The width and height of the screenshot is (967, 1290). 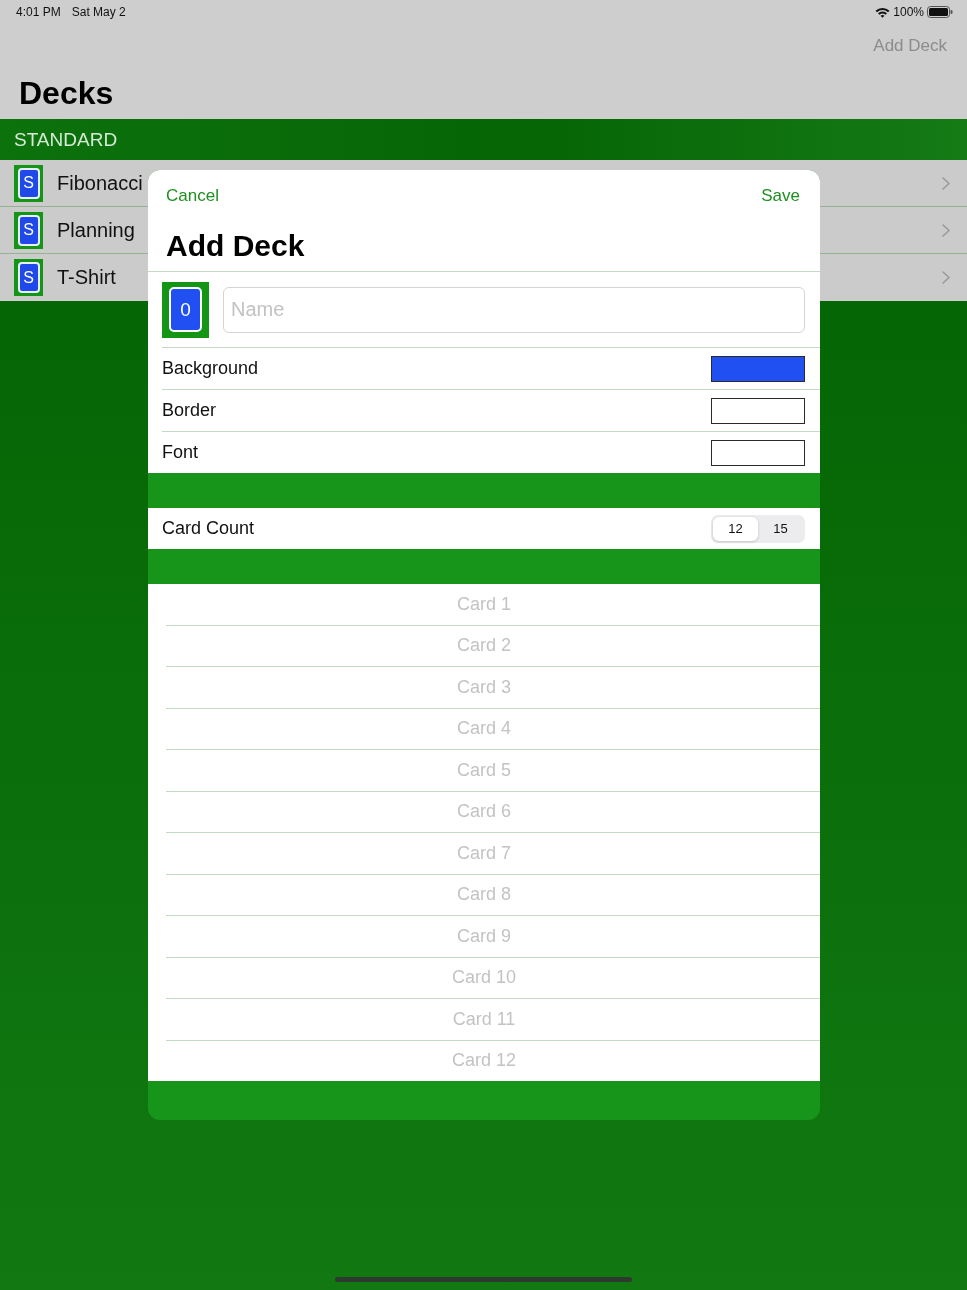 What do you see at coordinates (38, 12) in the screenshot?
I see `status-time: 4:01 PM` at bounding box center [38, 12].